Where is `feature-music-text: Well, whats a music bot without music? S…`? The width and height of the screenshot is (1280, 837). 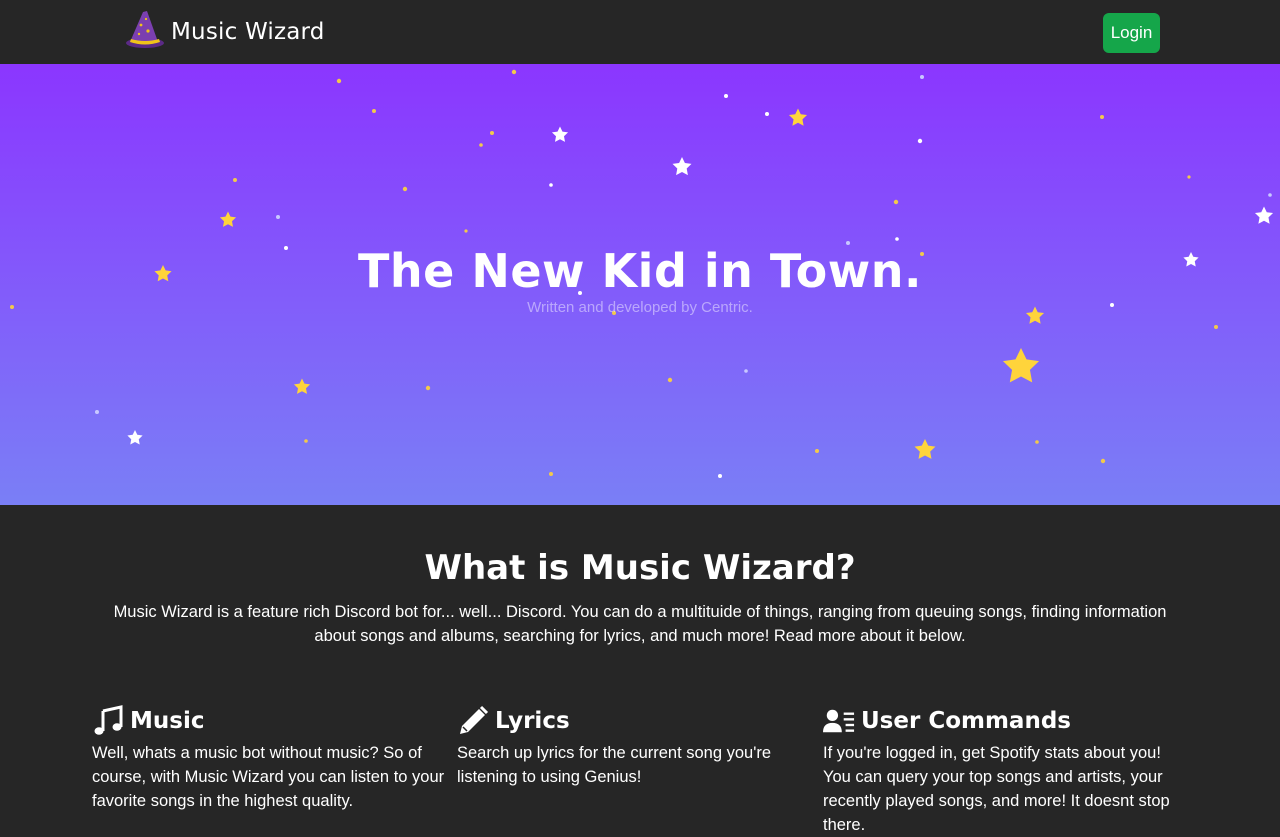
feature-music-text: Well, whats a music bot without music? S… is located at coordinates (268, 777).